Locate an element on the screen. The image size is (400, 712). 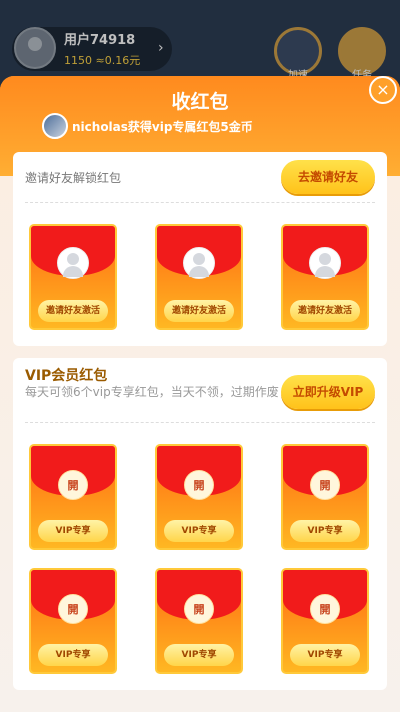
notice-text: nicholas获得vip专属红包5金币 is located at coordinates (162, 126).